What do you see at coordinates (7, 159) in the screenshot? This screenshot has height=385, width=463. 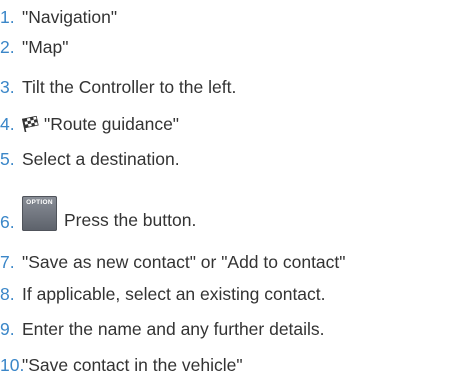 I see `step-number: 5.` at bounding box center [7, 159].